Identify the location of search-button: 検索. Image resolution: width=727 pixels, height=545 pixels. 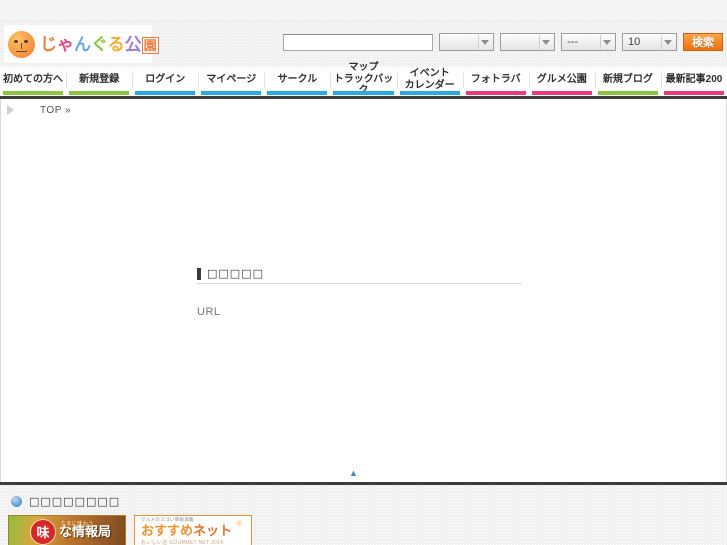
(703, 42).